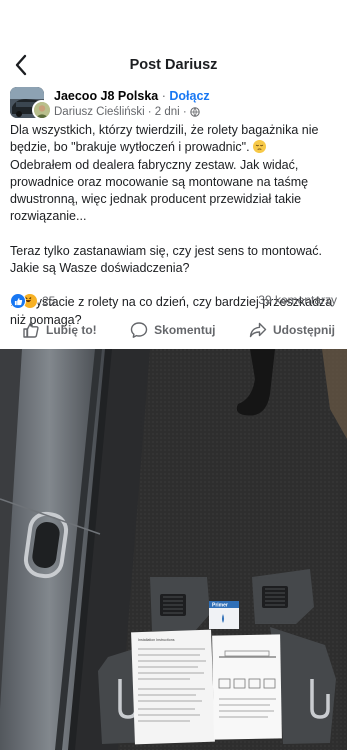  I want to click on post-time: · 2 dni ·, so click(167, 112).